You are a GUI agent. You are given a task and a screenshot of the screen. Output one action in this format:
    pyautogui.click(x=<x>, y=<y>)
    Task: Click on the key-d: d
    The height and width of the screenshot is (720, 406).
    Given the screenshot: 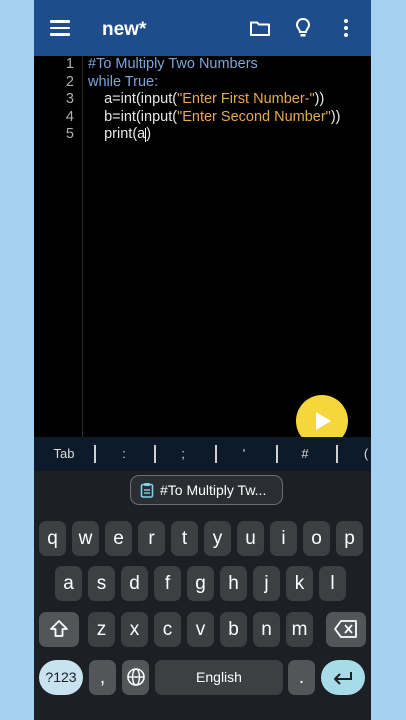 What is the action you would take?
    pyautogui.click(x=134, y=583)
    